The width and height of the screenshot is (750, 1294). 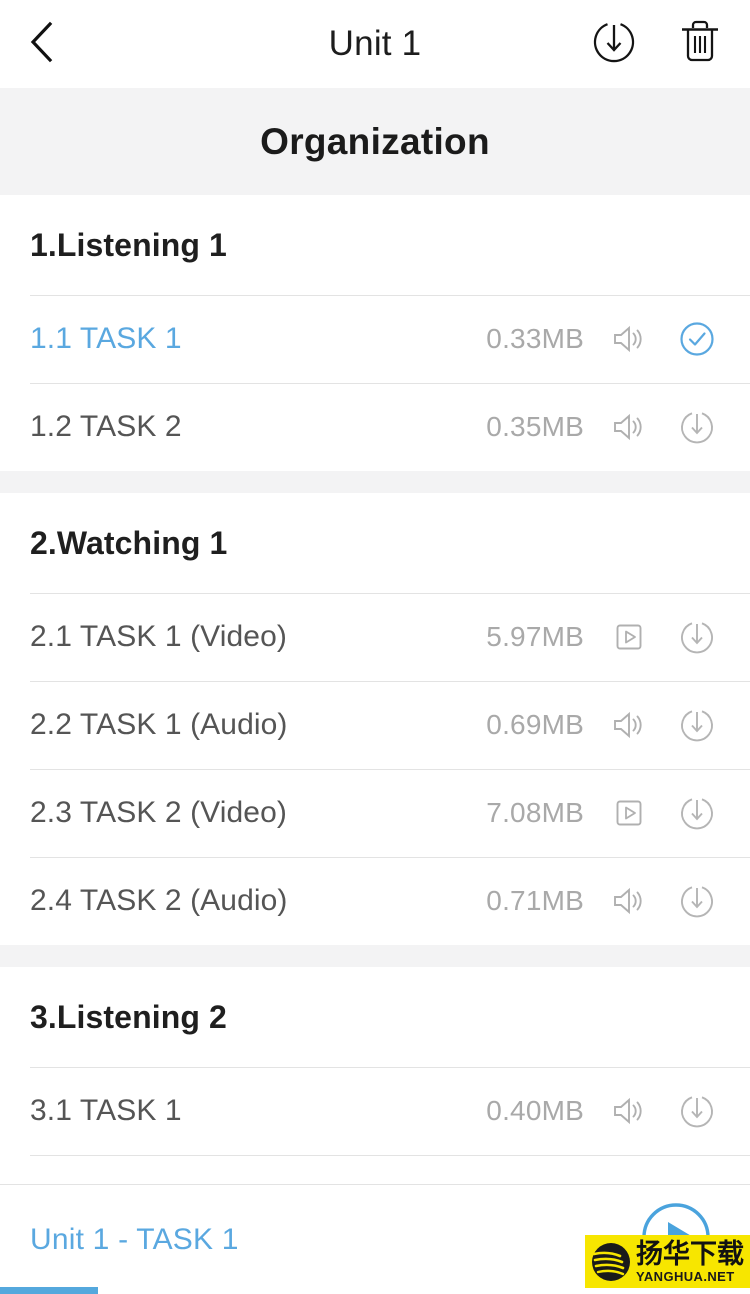 I want to click on table-row: 2.3 TASK 2 (Video) 7.08MB, so click(x=375, y=813).